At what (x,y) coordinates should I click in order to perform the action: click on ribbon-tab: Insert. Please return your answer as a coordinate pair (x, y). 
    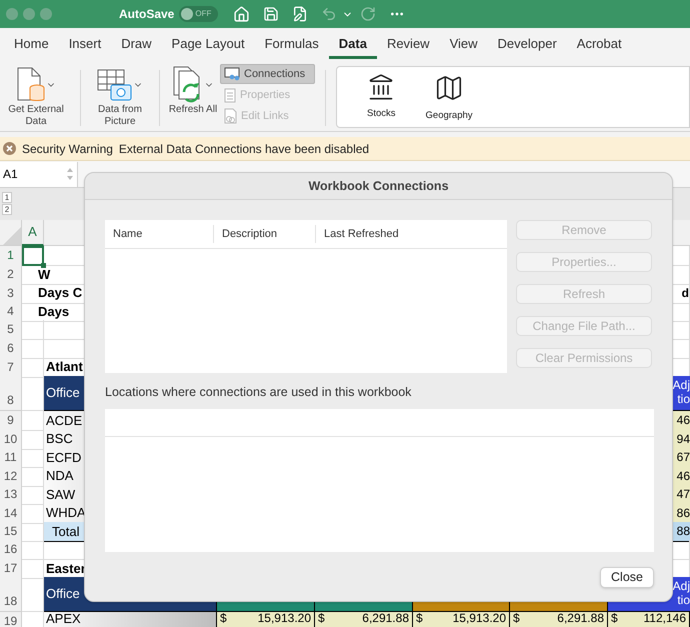
    Looking at the image, I should click on (85, 44).